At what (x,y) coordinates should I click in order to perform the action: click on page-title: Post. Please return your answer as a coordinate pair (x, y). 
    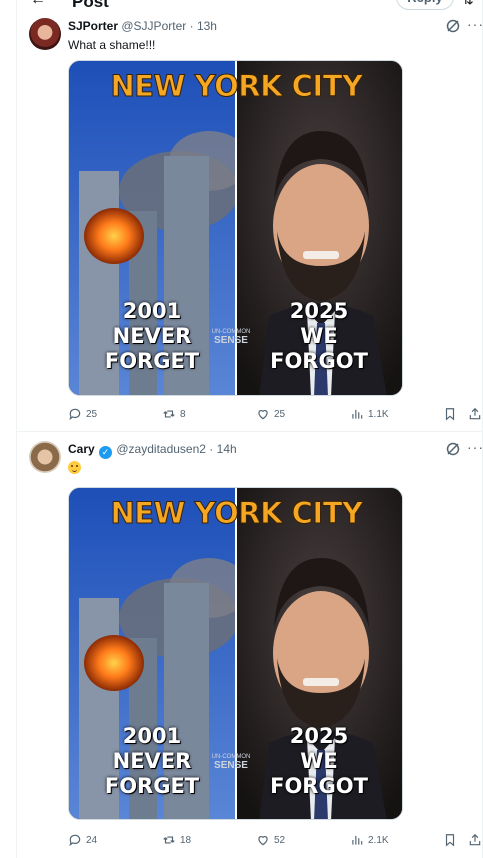
    Looking at the image, I should click on (90, 5).